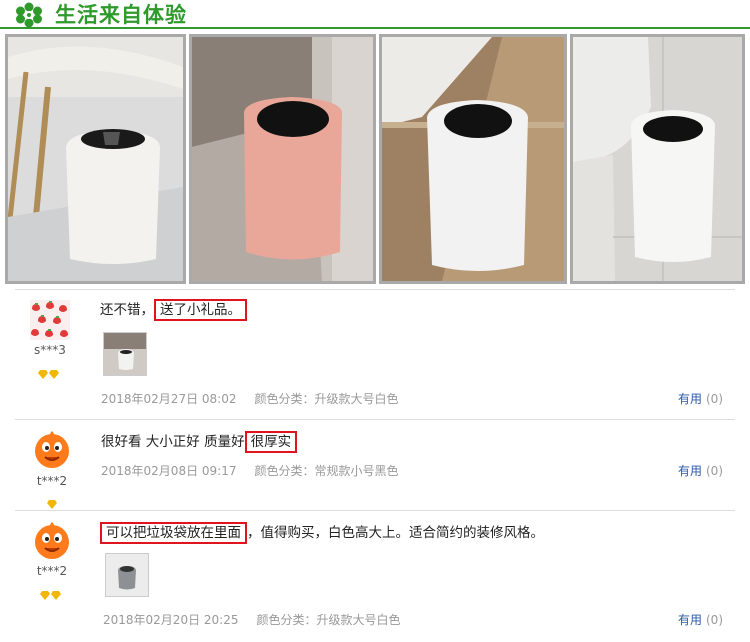  Describe the element at coordinates (250, 398) in the screenshot. I see `review-meta: 2018年02月27日 08:02 颜色分类：升级款大号白色` at that location.